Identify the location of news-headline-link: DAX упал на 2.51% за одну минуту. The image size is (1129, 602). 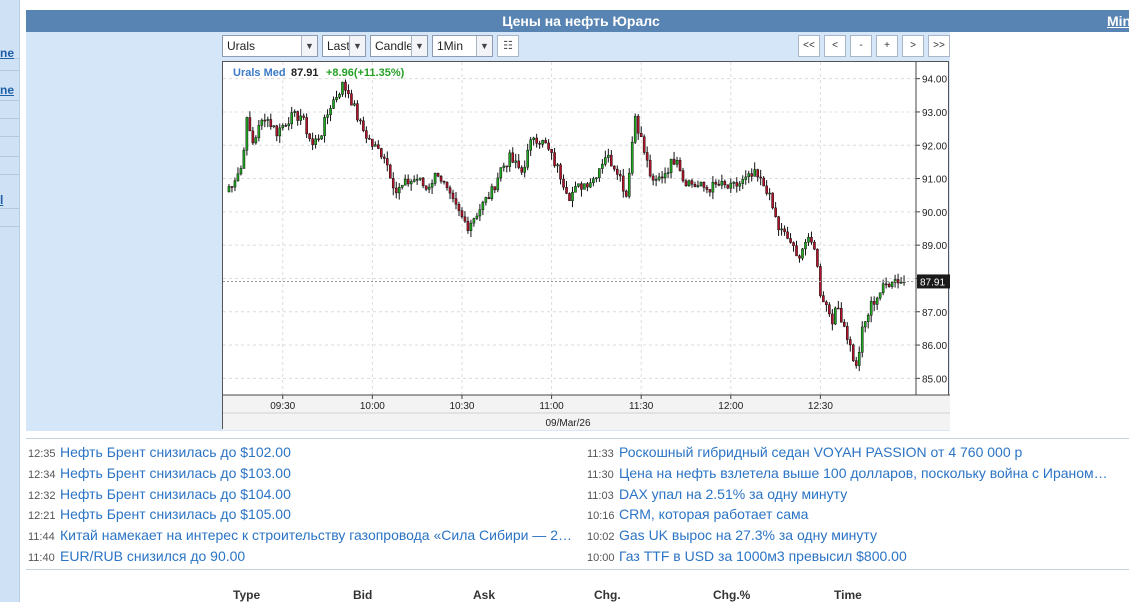
(733, 494).